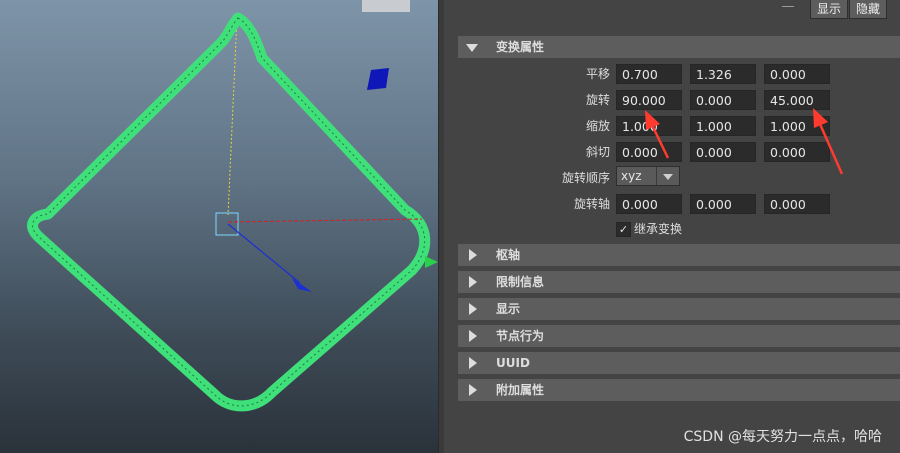 This screenshot has width=900, height=453. I want to click on z-axis-arrow-icon, so click(302, 285).